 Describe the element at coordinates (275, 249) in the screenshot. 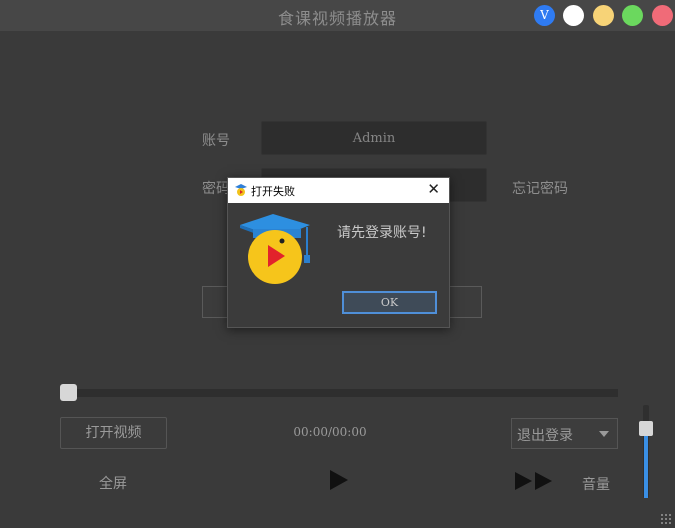

I see `graduation-mascot-image` at that location.